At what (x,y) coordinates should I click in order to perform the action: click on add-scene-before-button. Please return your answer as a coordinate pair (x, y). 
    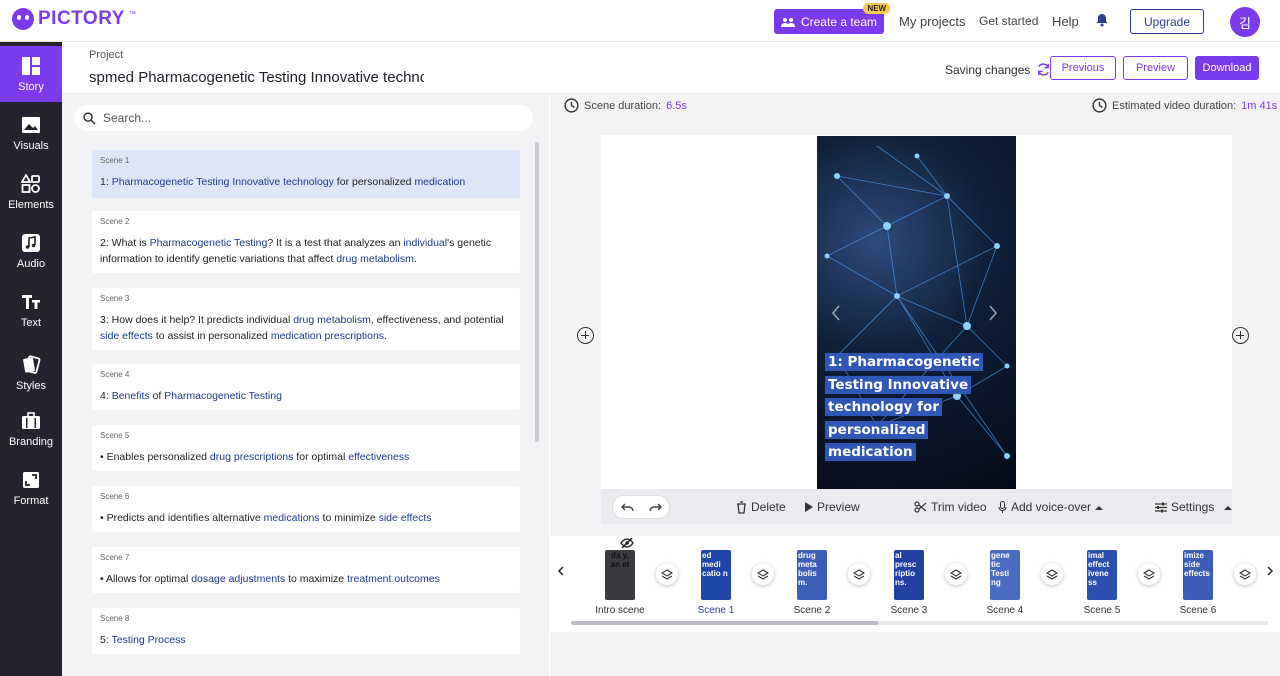
    Looking at the image, I should click on (585, 335).